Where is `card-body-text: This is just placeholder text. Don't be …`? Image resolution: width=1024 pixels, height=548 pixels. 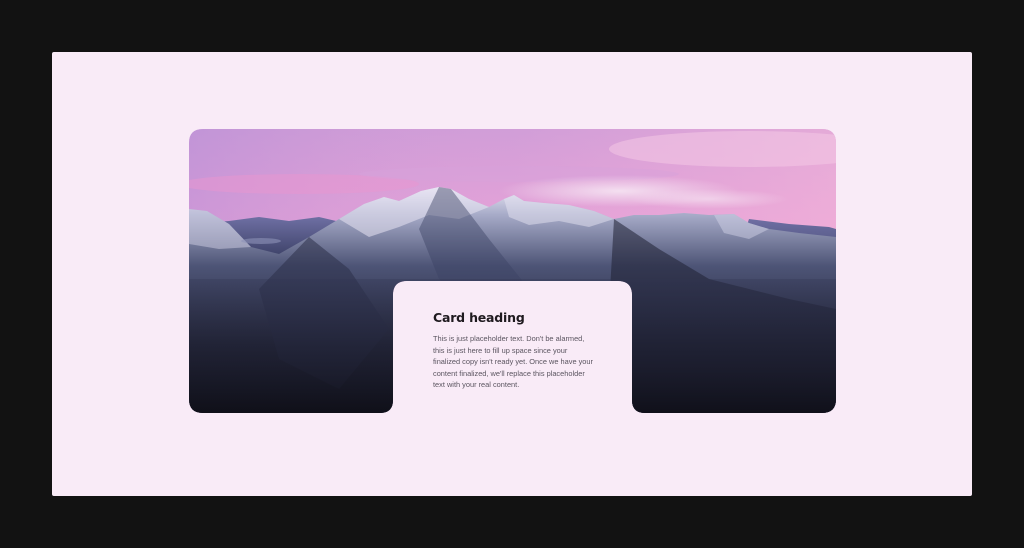
card-body-text: This is just placeholder text. Don't be … is located at coordinates (513, 361).